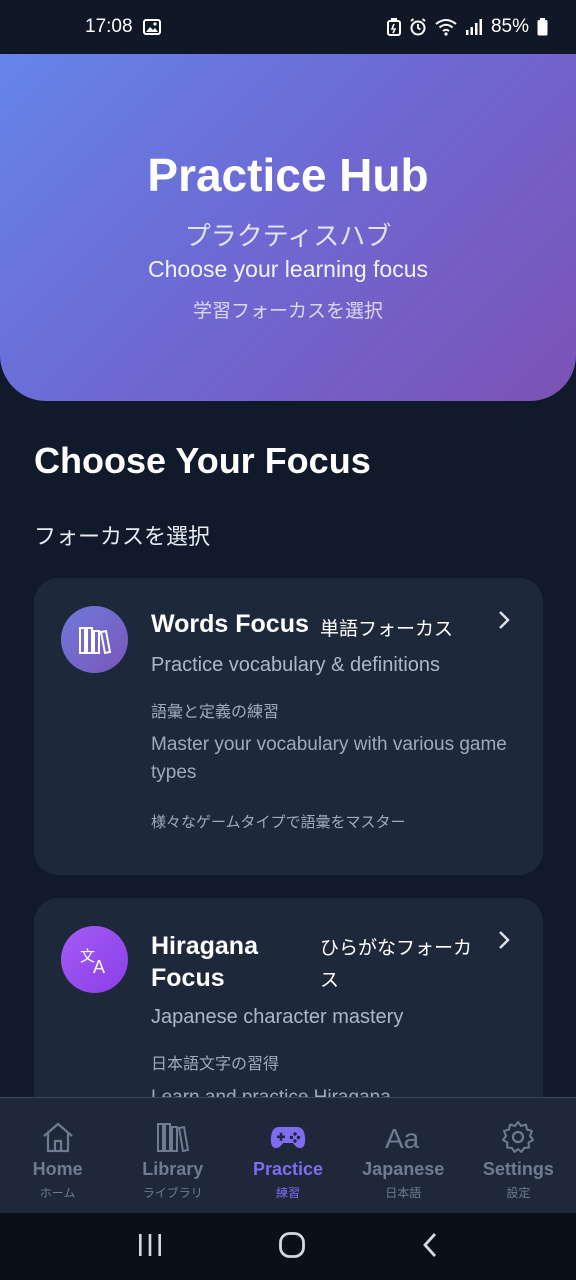 The width and height of the screenshot is (576, 1280). I want to click on nav-label-ja: 練習, so click(288, 1193).